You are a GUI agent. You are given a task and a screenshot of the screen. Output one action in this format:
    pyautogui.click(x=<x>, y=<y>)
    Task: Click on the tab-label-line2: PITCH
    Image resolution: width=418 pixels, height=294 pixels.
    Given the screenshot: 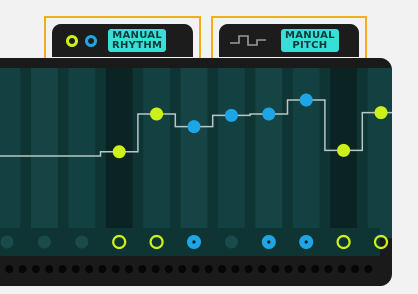 What is the action you would take?
    pyautogui.click(x=310, y=45)
    